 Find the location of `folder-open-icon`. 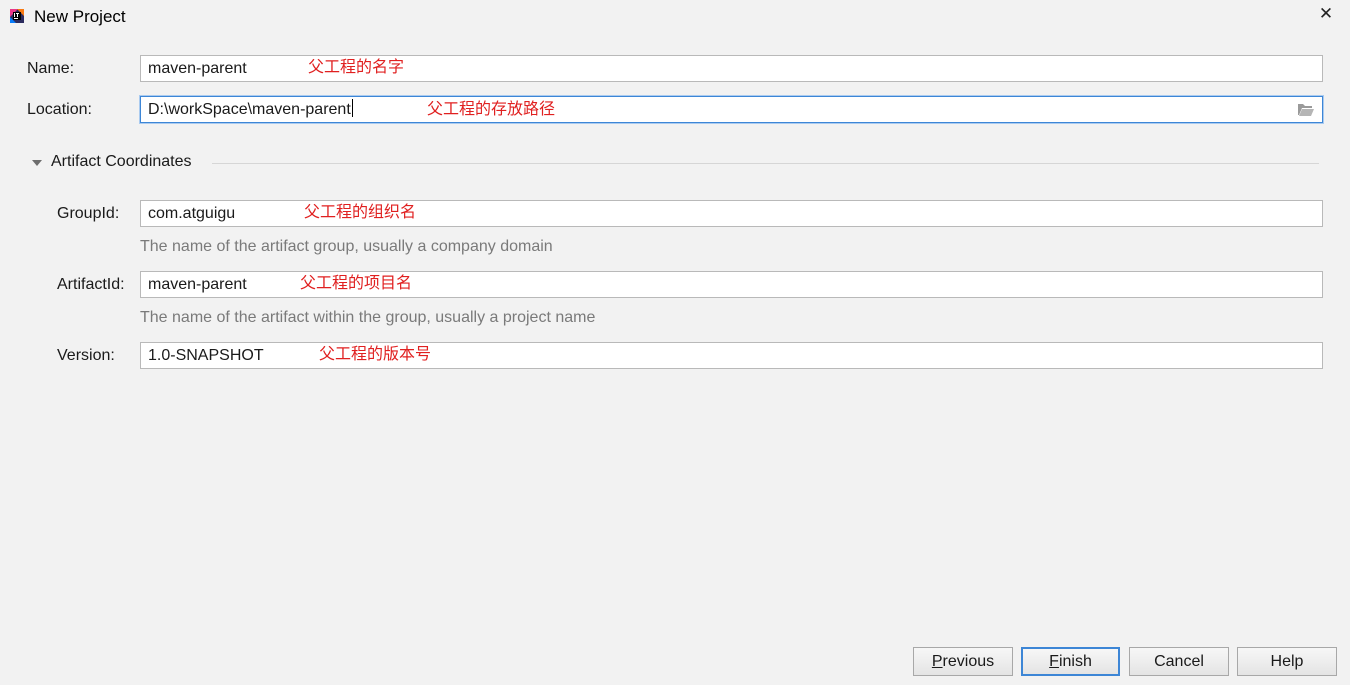

folder-open-icon is located at coordinates (1306, 109).